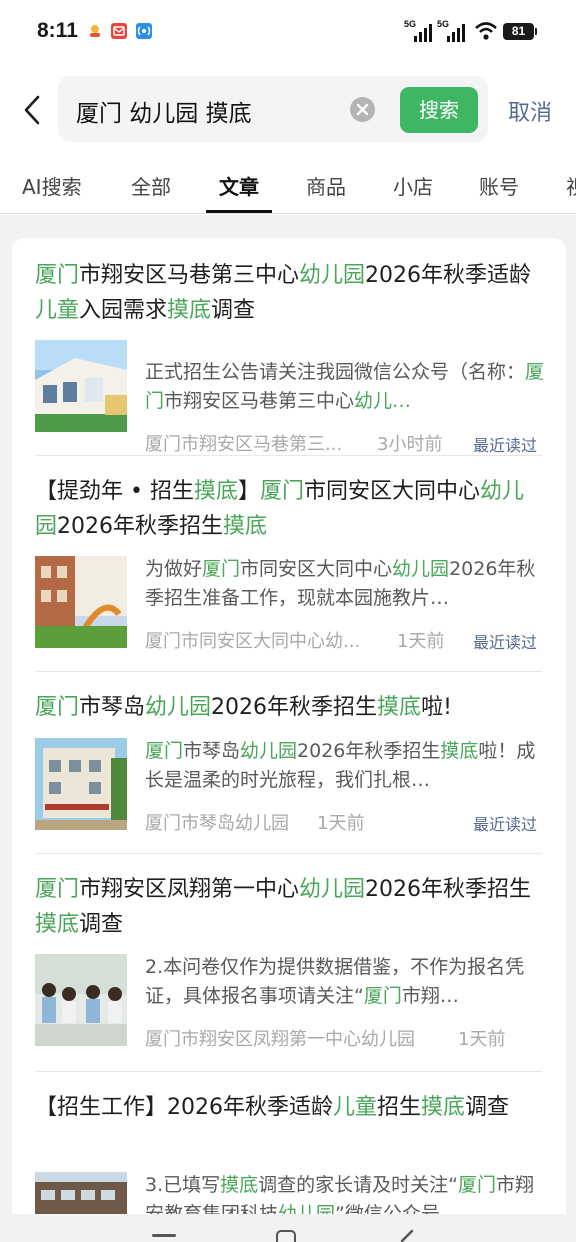 This screenshot has width=576, height=1242. I want to click on back-button, so click(33, 110).